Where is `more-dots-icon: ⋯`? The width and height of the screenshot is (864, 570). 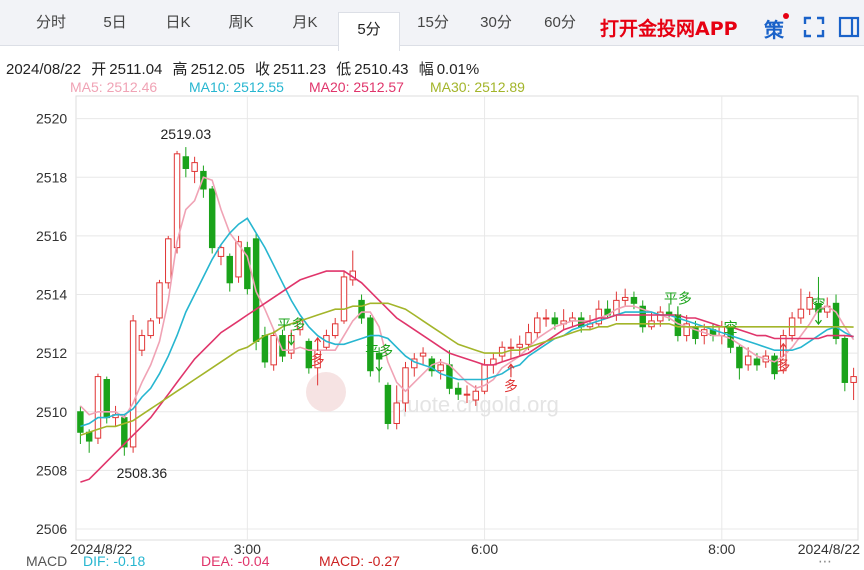
more-dots-icon: ⋯ is located at coordinates (825, 561).